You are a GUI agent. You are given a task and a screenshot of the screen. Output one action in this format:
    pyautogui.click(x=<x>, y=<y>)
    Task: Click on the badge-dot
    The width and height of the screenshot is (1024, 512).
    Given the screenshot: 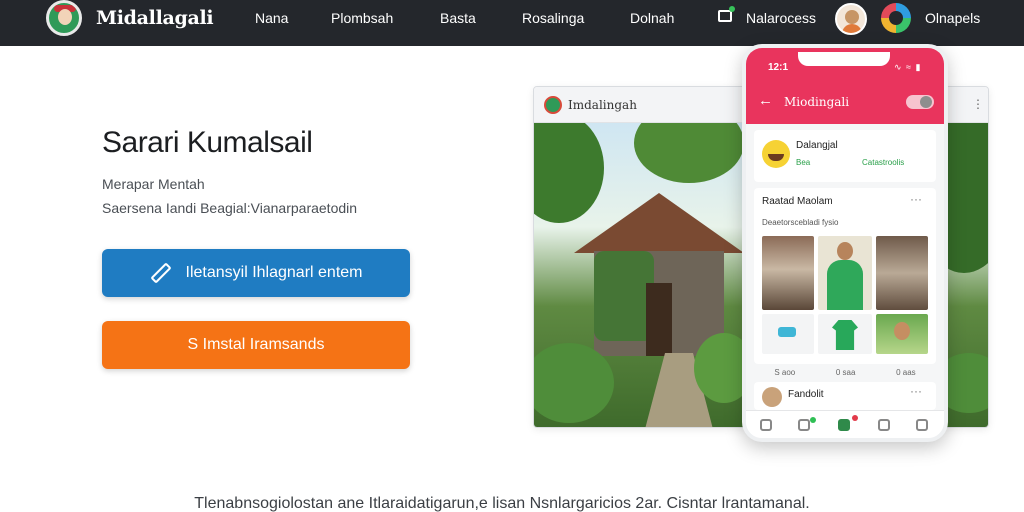 What is the action you would take?
    pyautogui.click(x=855, y=418)
    